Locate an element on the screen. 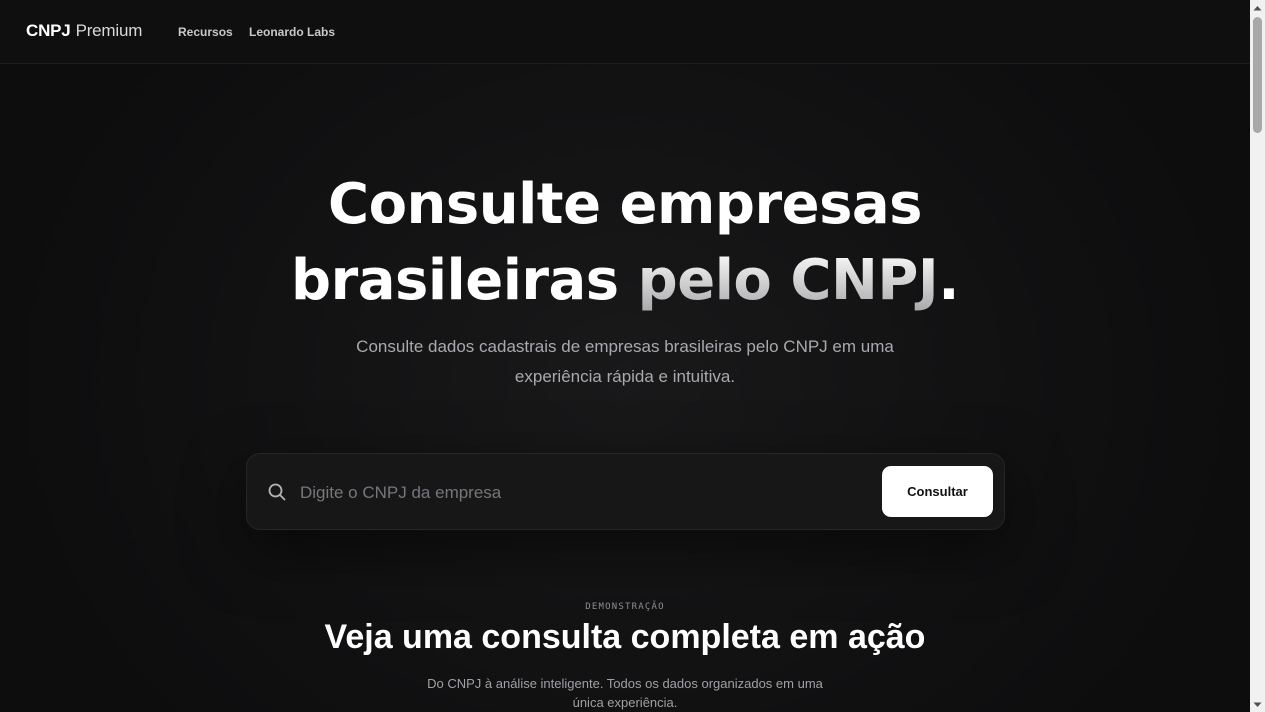  search-icon is located at coordinates (277, 492).